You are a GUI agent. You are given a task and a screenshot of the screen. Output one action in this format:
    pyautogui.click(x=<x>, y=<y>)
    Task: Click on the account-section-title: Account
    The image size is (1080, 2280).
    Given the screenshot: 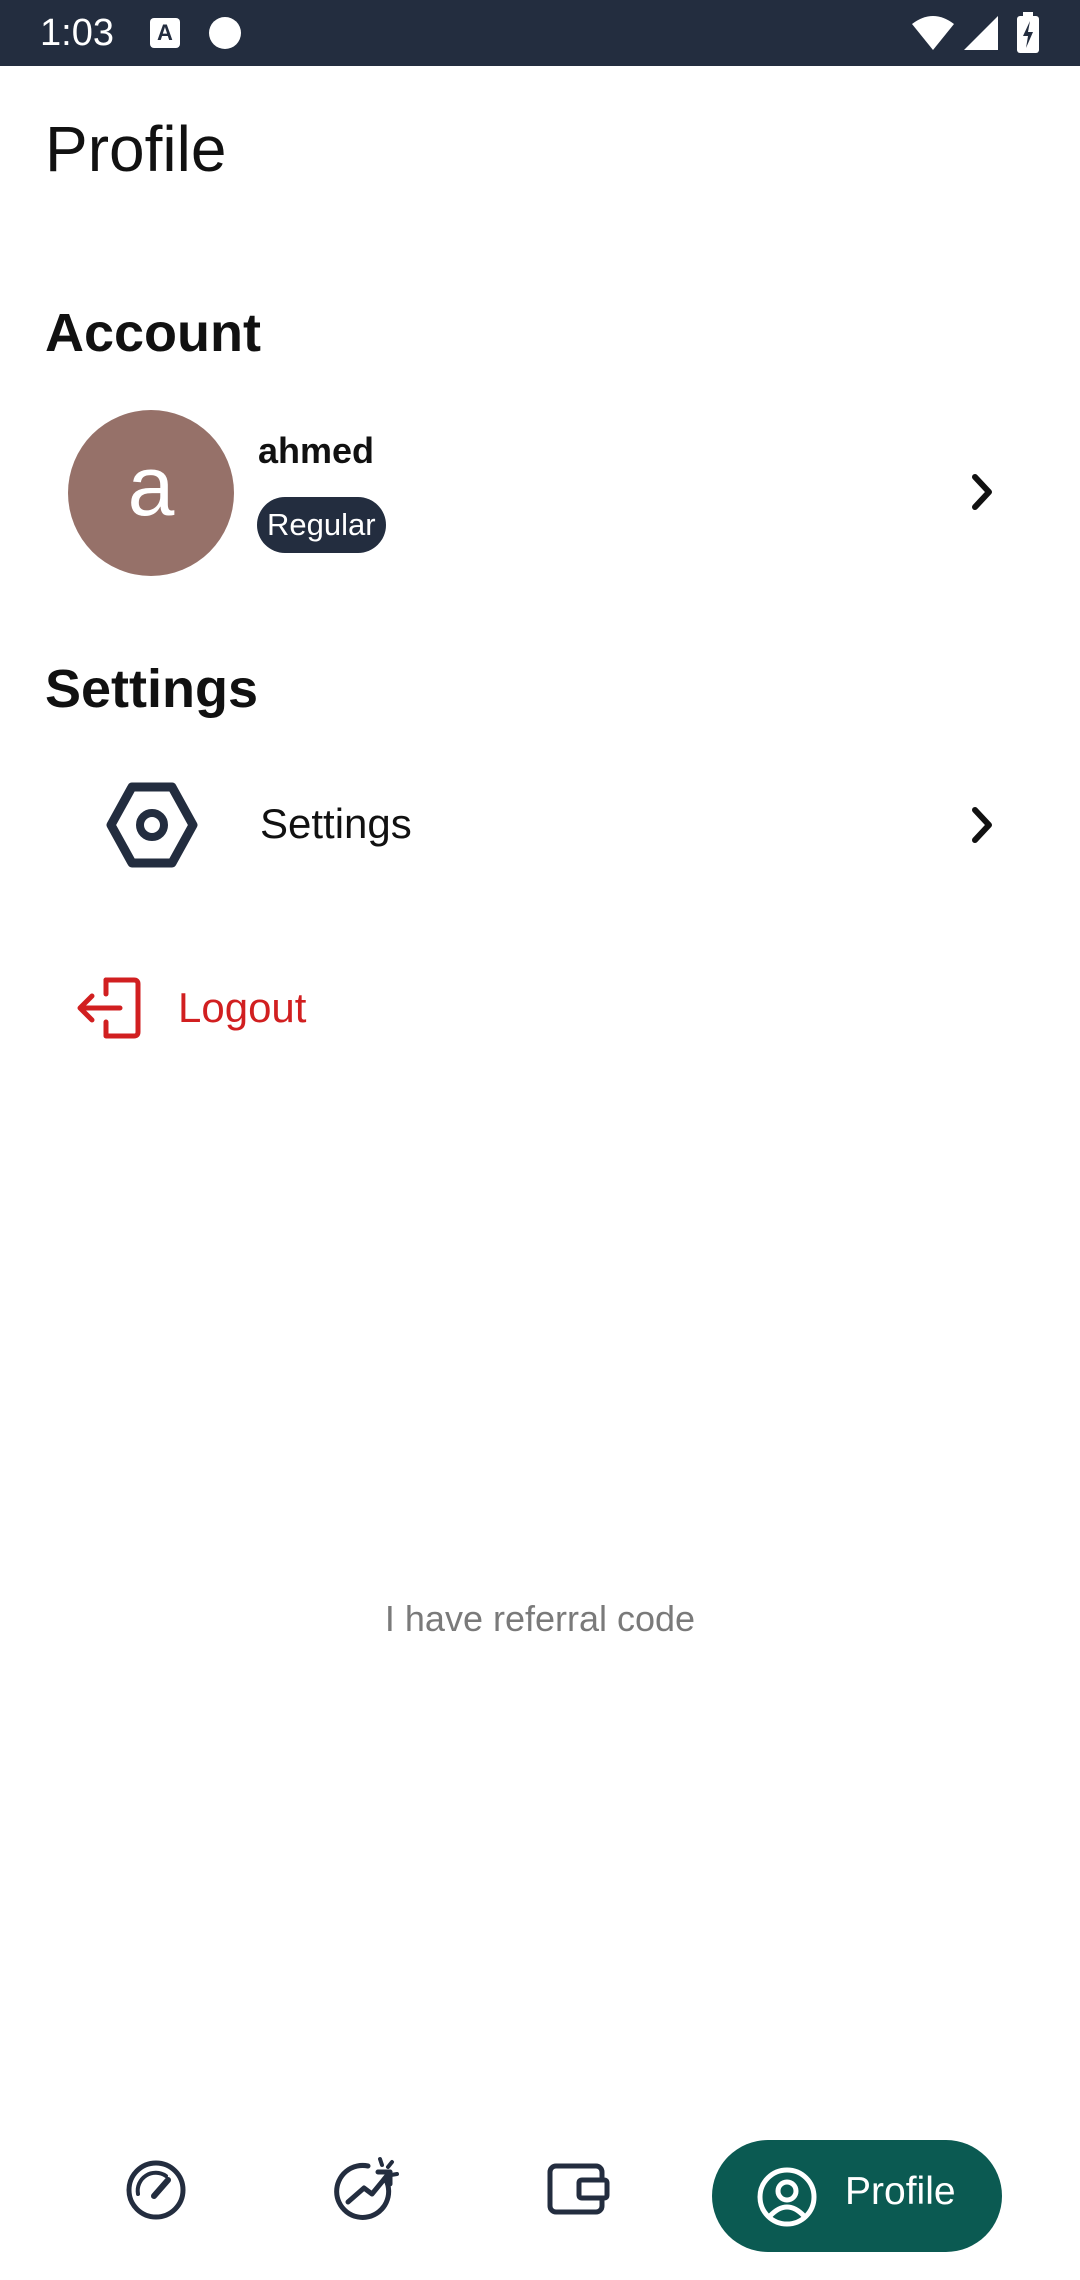 What is the action you would take?
    pyautogui.click(x=153, y=333)
    